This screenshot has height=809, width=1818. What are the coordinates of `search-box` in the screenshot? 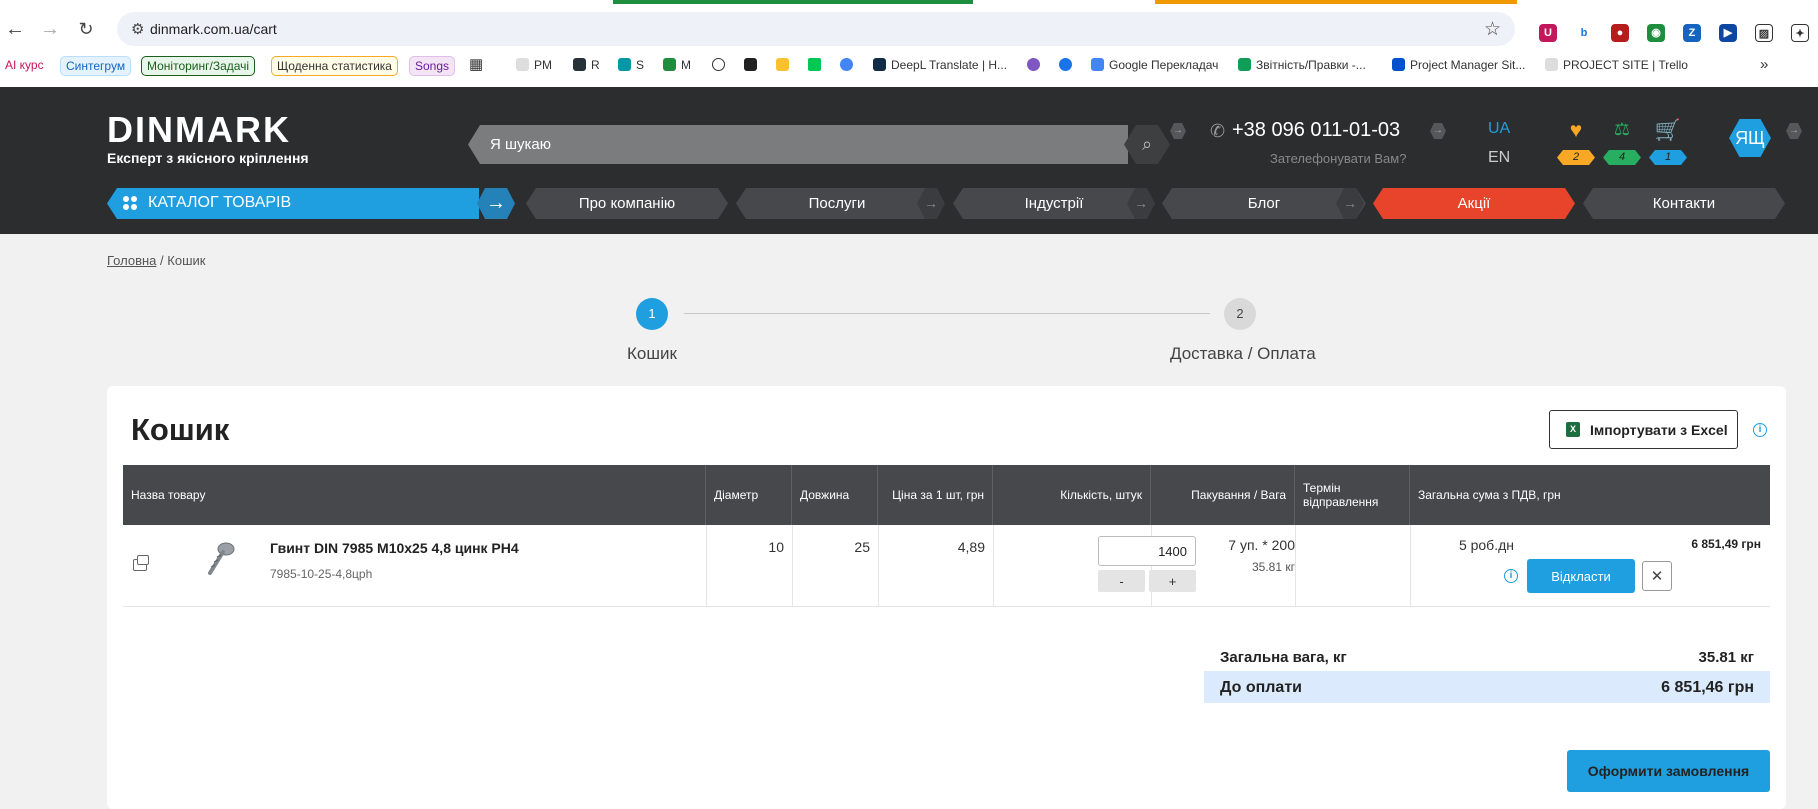 It's located at (798, 144).